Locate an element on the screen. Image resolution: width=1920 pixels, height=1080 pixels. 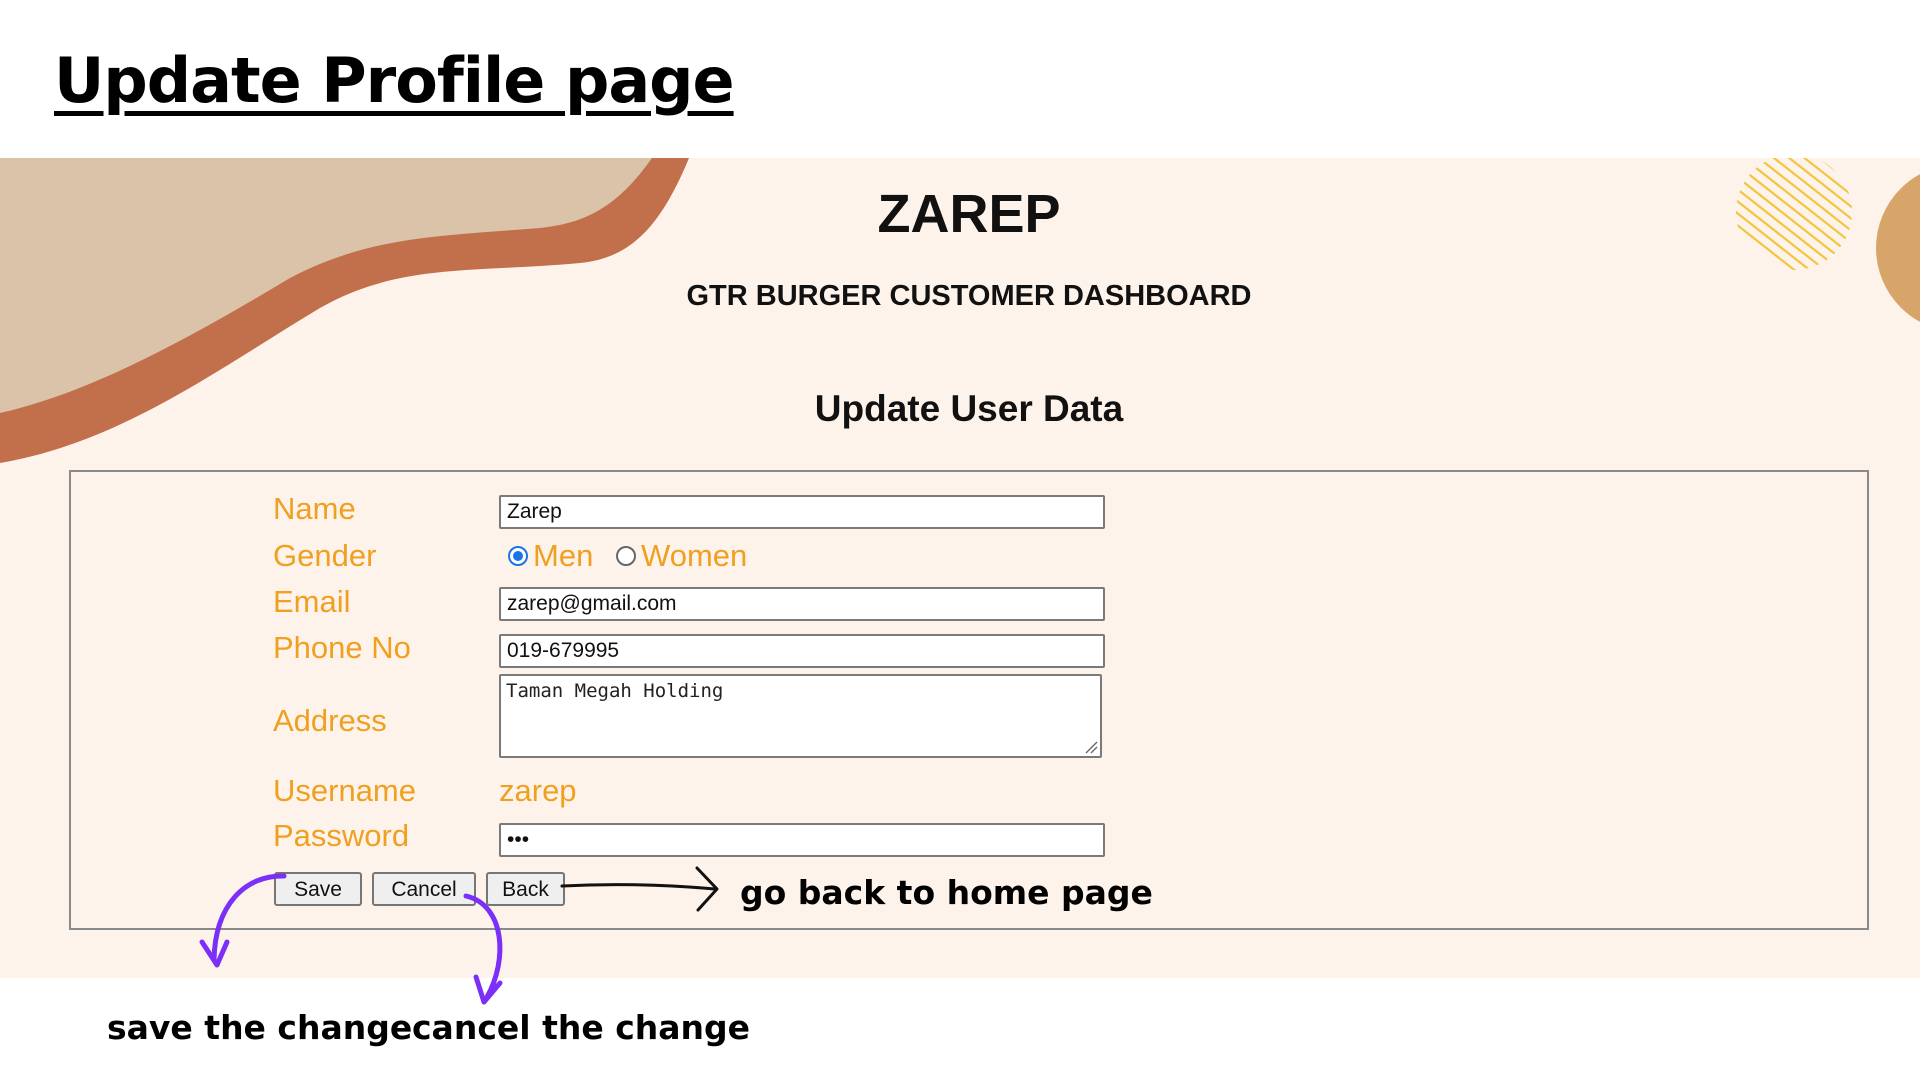
save-arrow is located at coordinates (243, 920).